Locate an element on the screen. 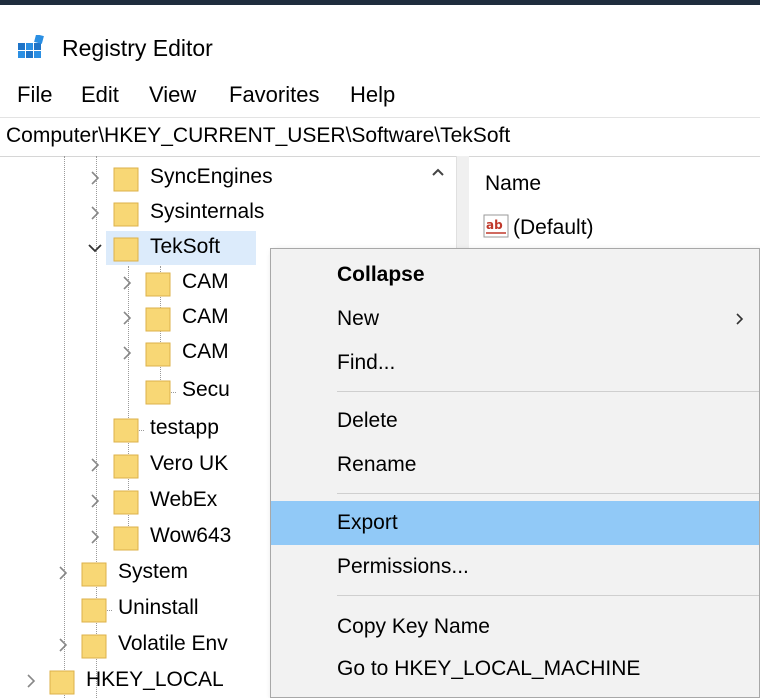  menu-favorites: Favorites is located at coordinates (274, 95).